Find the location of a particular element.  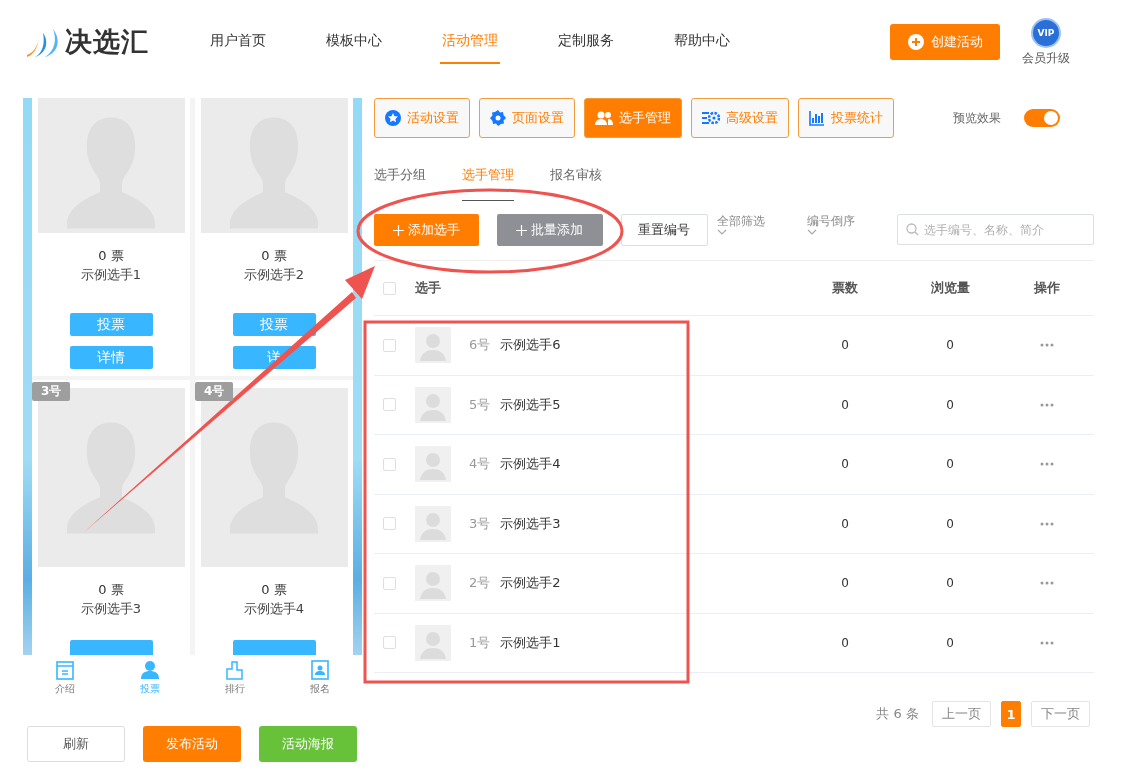

poster-button: 活动海报 is located at coordinates (308, 744).